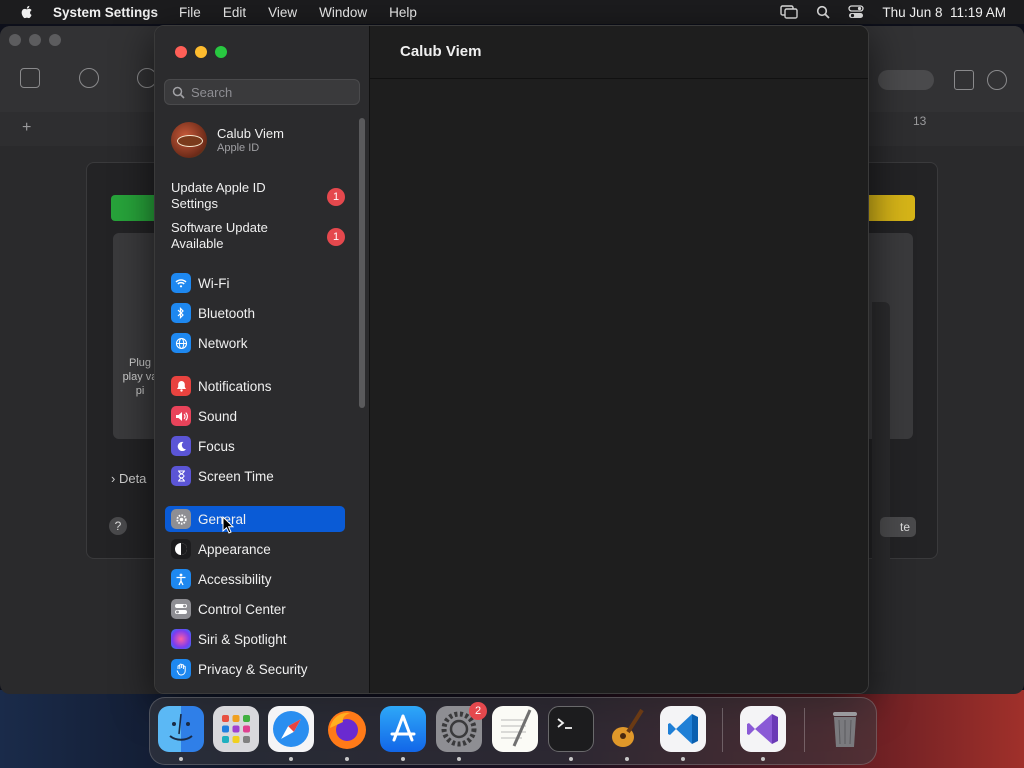  Describe the element at coordinates (362, 263) in the screenshot. I see `sidebar-scrollbar` at that location.